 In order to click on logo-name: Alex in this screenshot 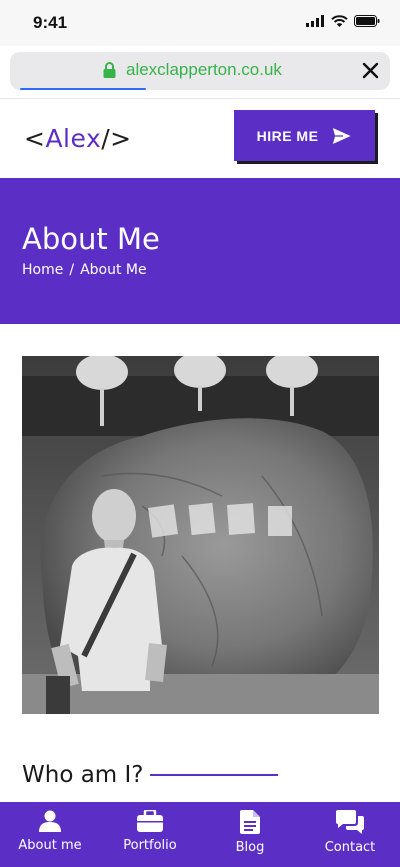, I will do `click(73, 138)`.